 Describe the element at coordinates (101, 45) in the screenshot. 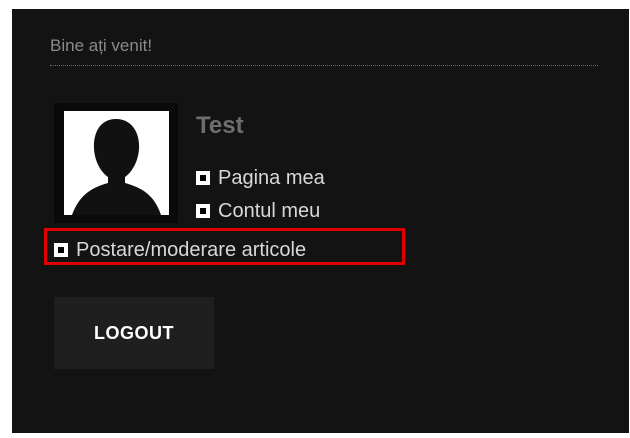

I see `welcome-heading: Bine ați venit!` at that location.